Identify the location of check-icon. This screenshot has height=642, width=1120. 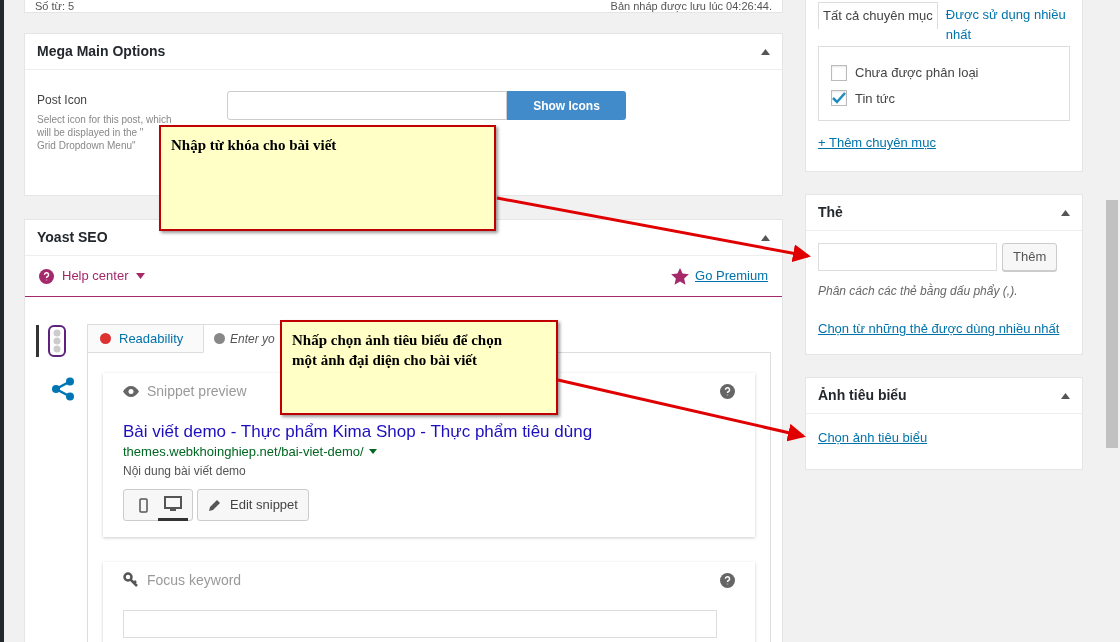
(839, 98).